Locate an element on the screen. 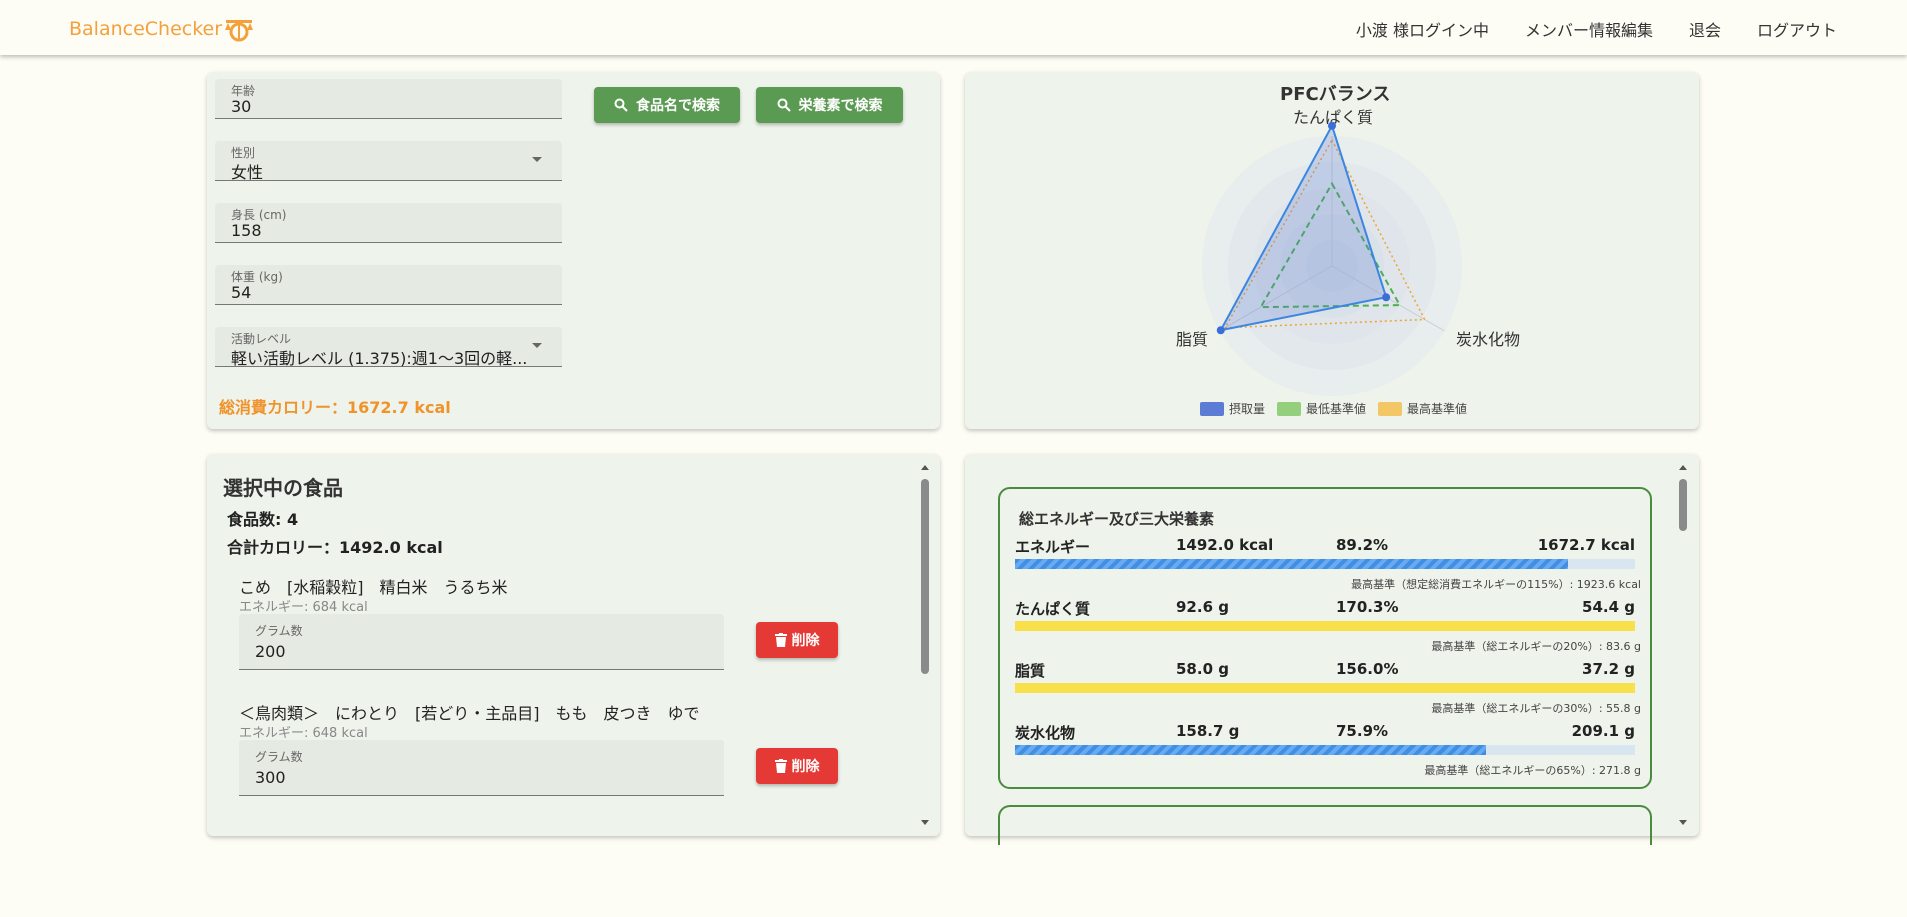 The height and width of the screenshot is (917, 1907). legend-item-max: 最高基準値 is located at coordinates (1422, 408).